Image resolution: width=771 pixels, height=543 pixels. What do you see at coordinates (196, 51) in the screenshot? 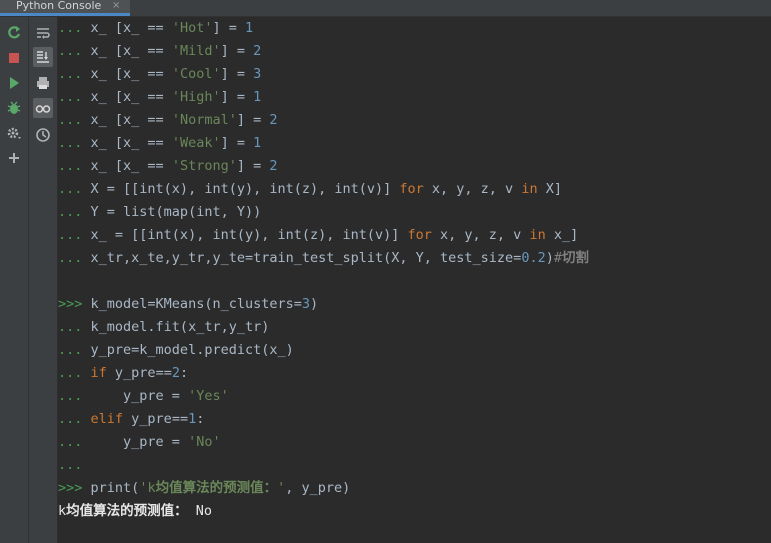
I see `code-token: 'Mild'` at bounding box center [196, 51].